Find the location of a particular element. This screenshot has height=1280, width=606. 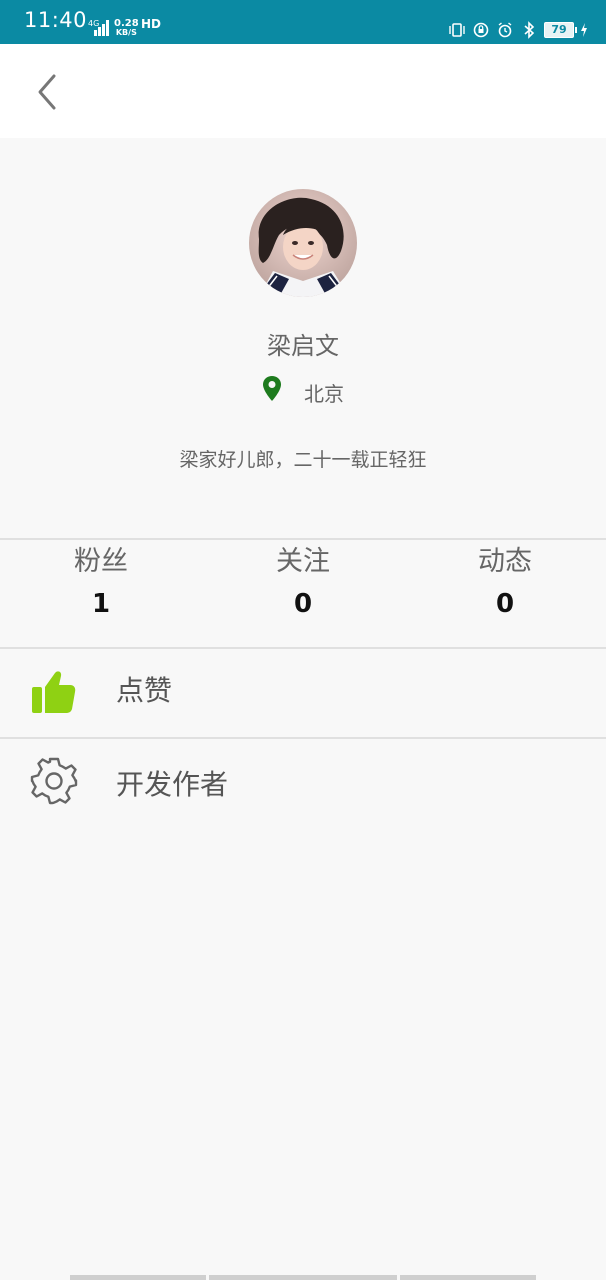

rotation-lock-icon is located at coordinates (481, 30).